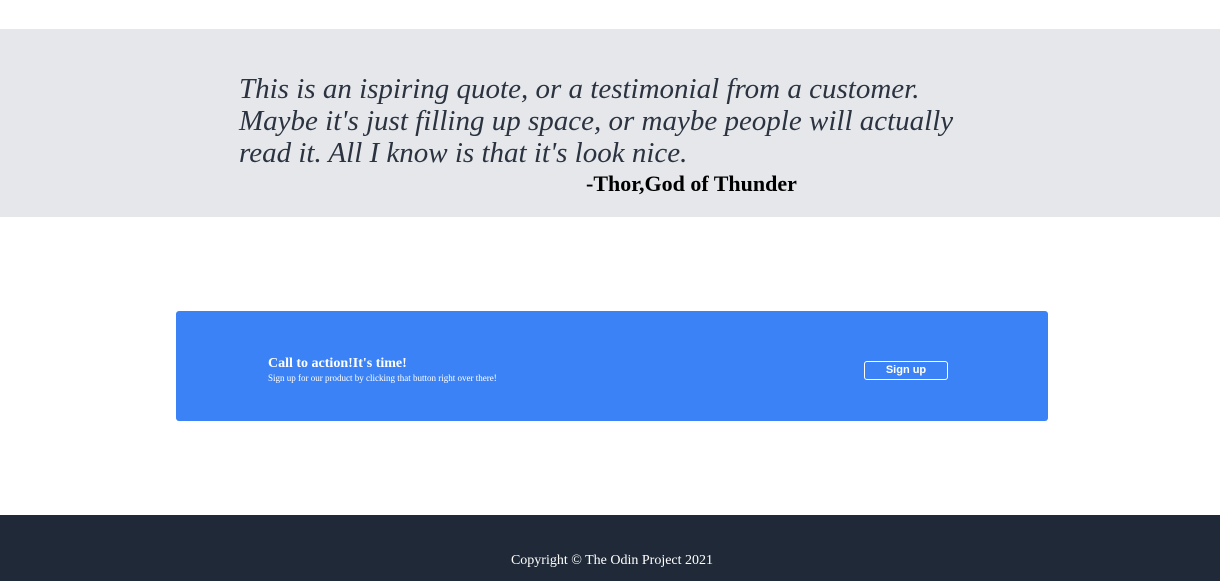  Describe the element at coordinates (612, 560) in the screenshot. I see `copyright-text: Copyright © The Odin Project 2021` at that location.